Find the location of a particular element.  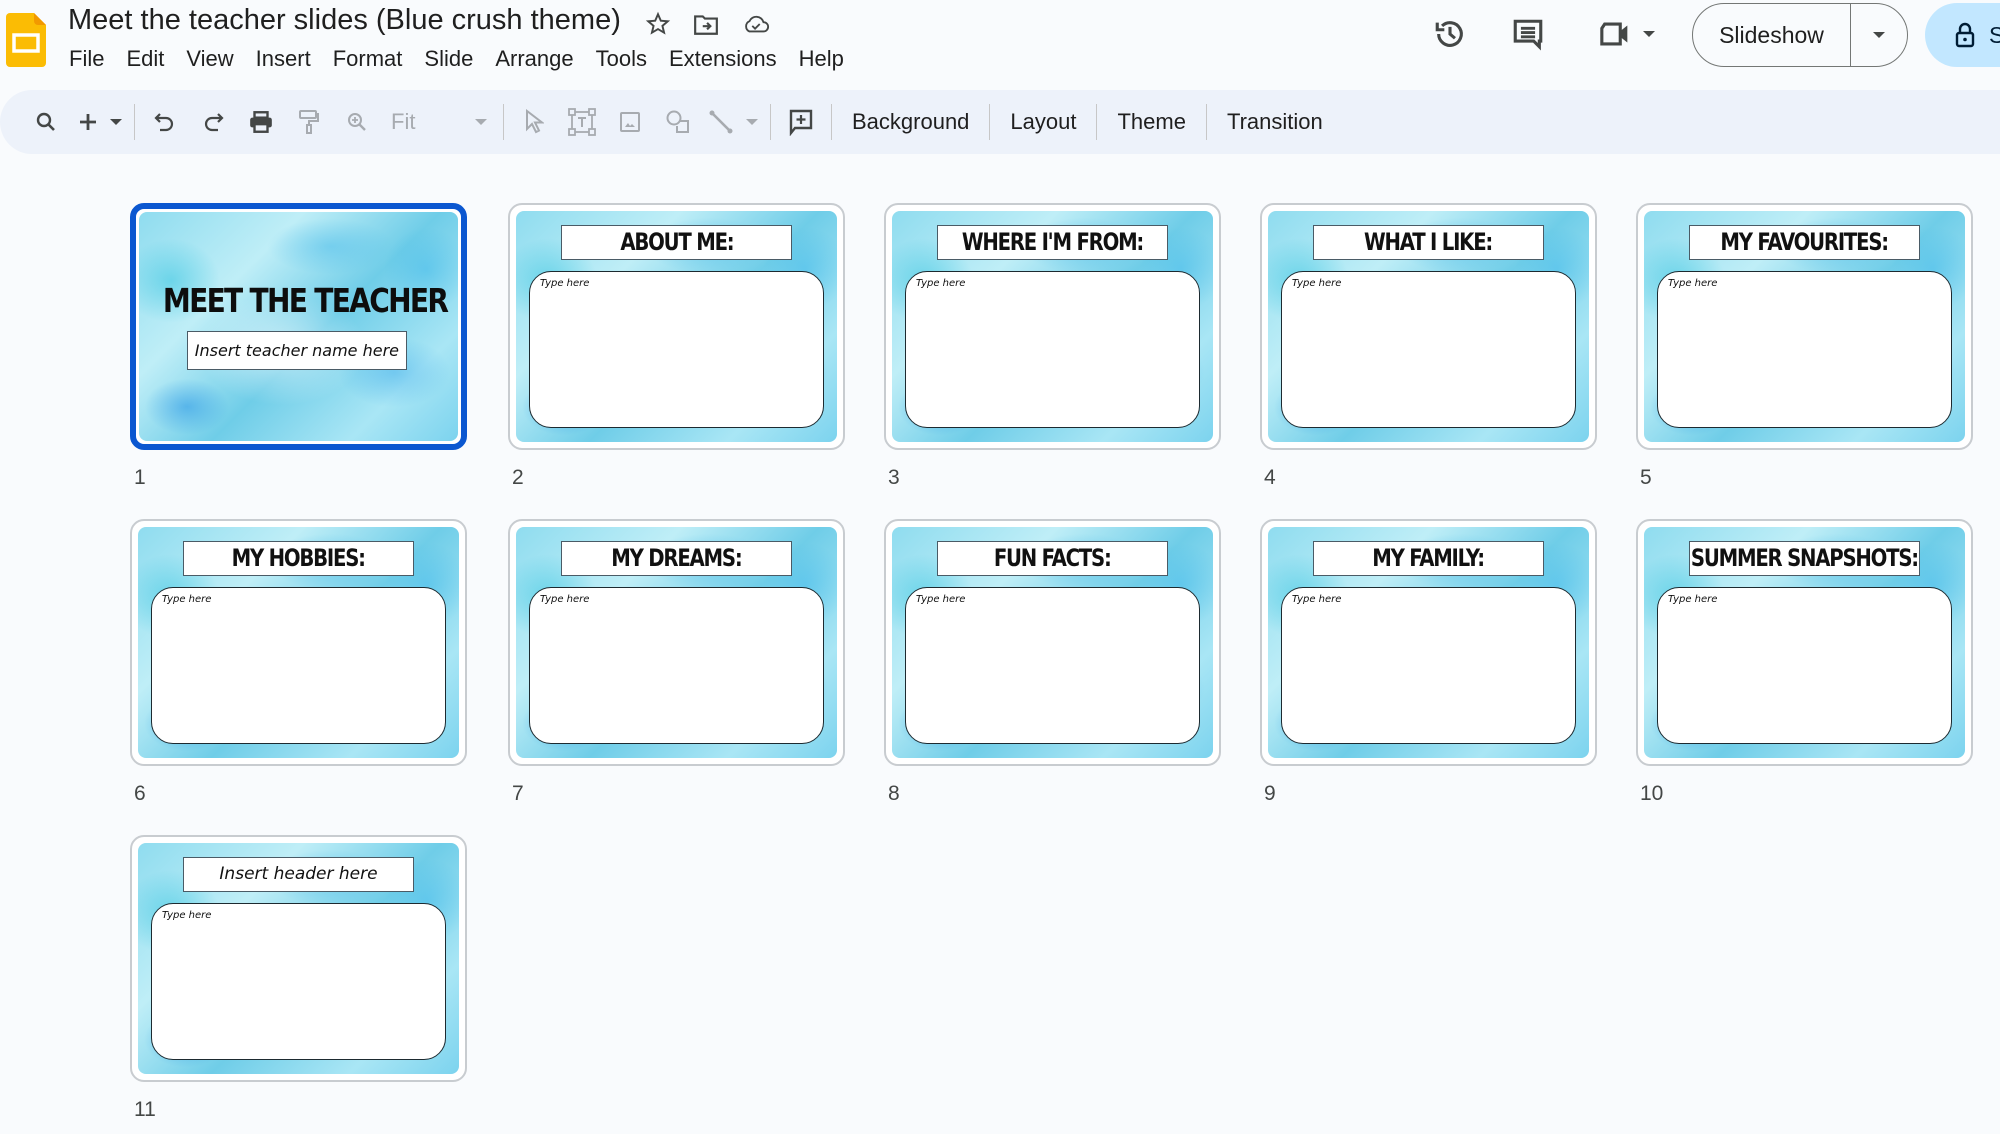

theme-button: Theme is located at coordinates (1151, 122).